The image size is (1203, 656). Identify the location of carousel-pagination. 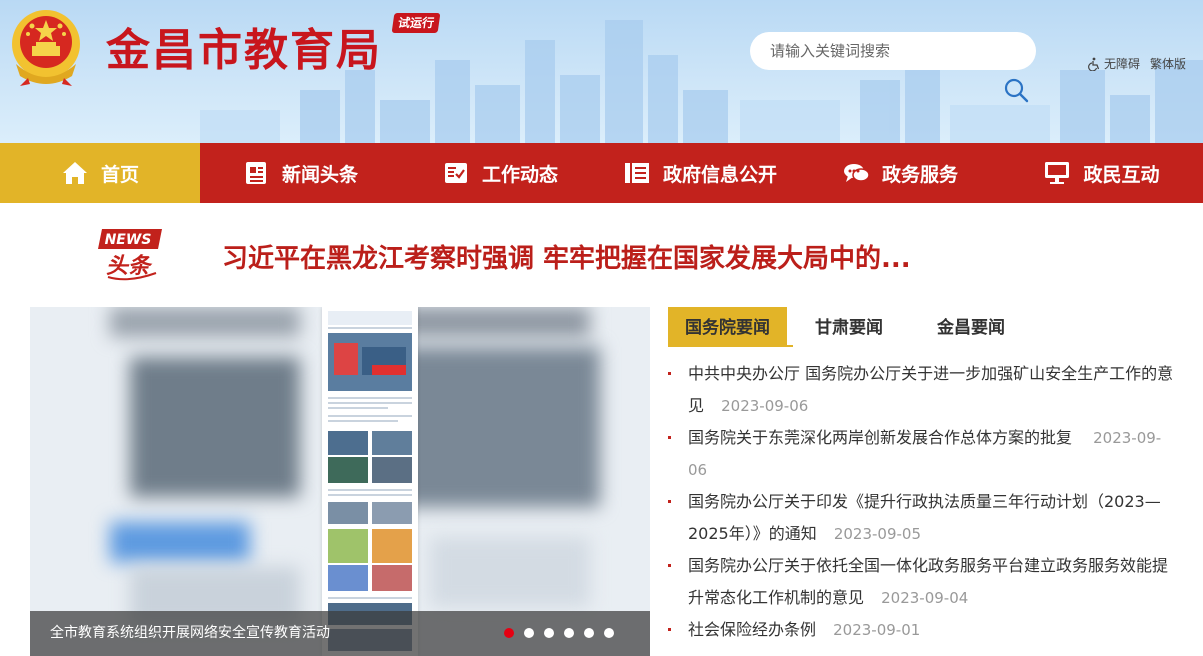
(564, 633).